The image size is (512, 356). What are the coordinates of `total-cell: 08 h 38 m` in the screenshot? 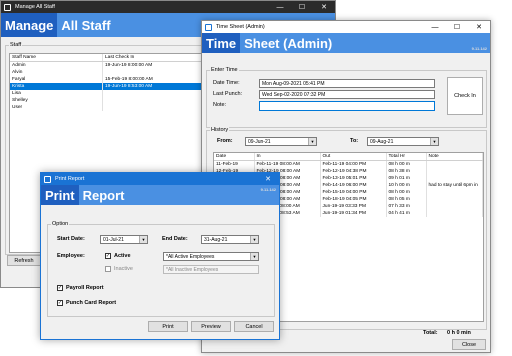 It's located at (406, 171).